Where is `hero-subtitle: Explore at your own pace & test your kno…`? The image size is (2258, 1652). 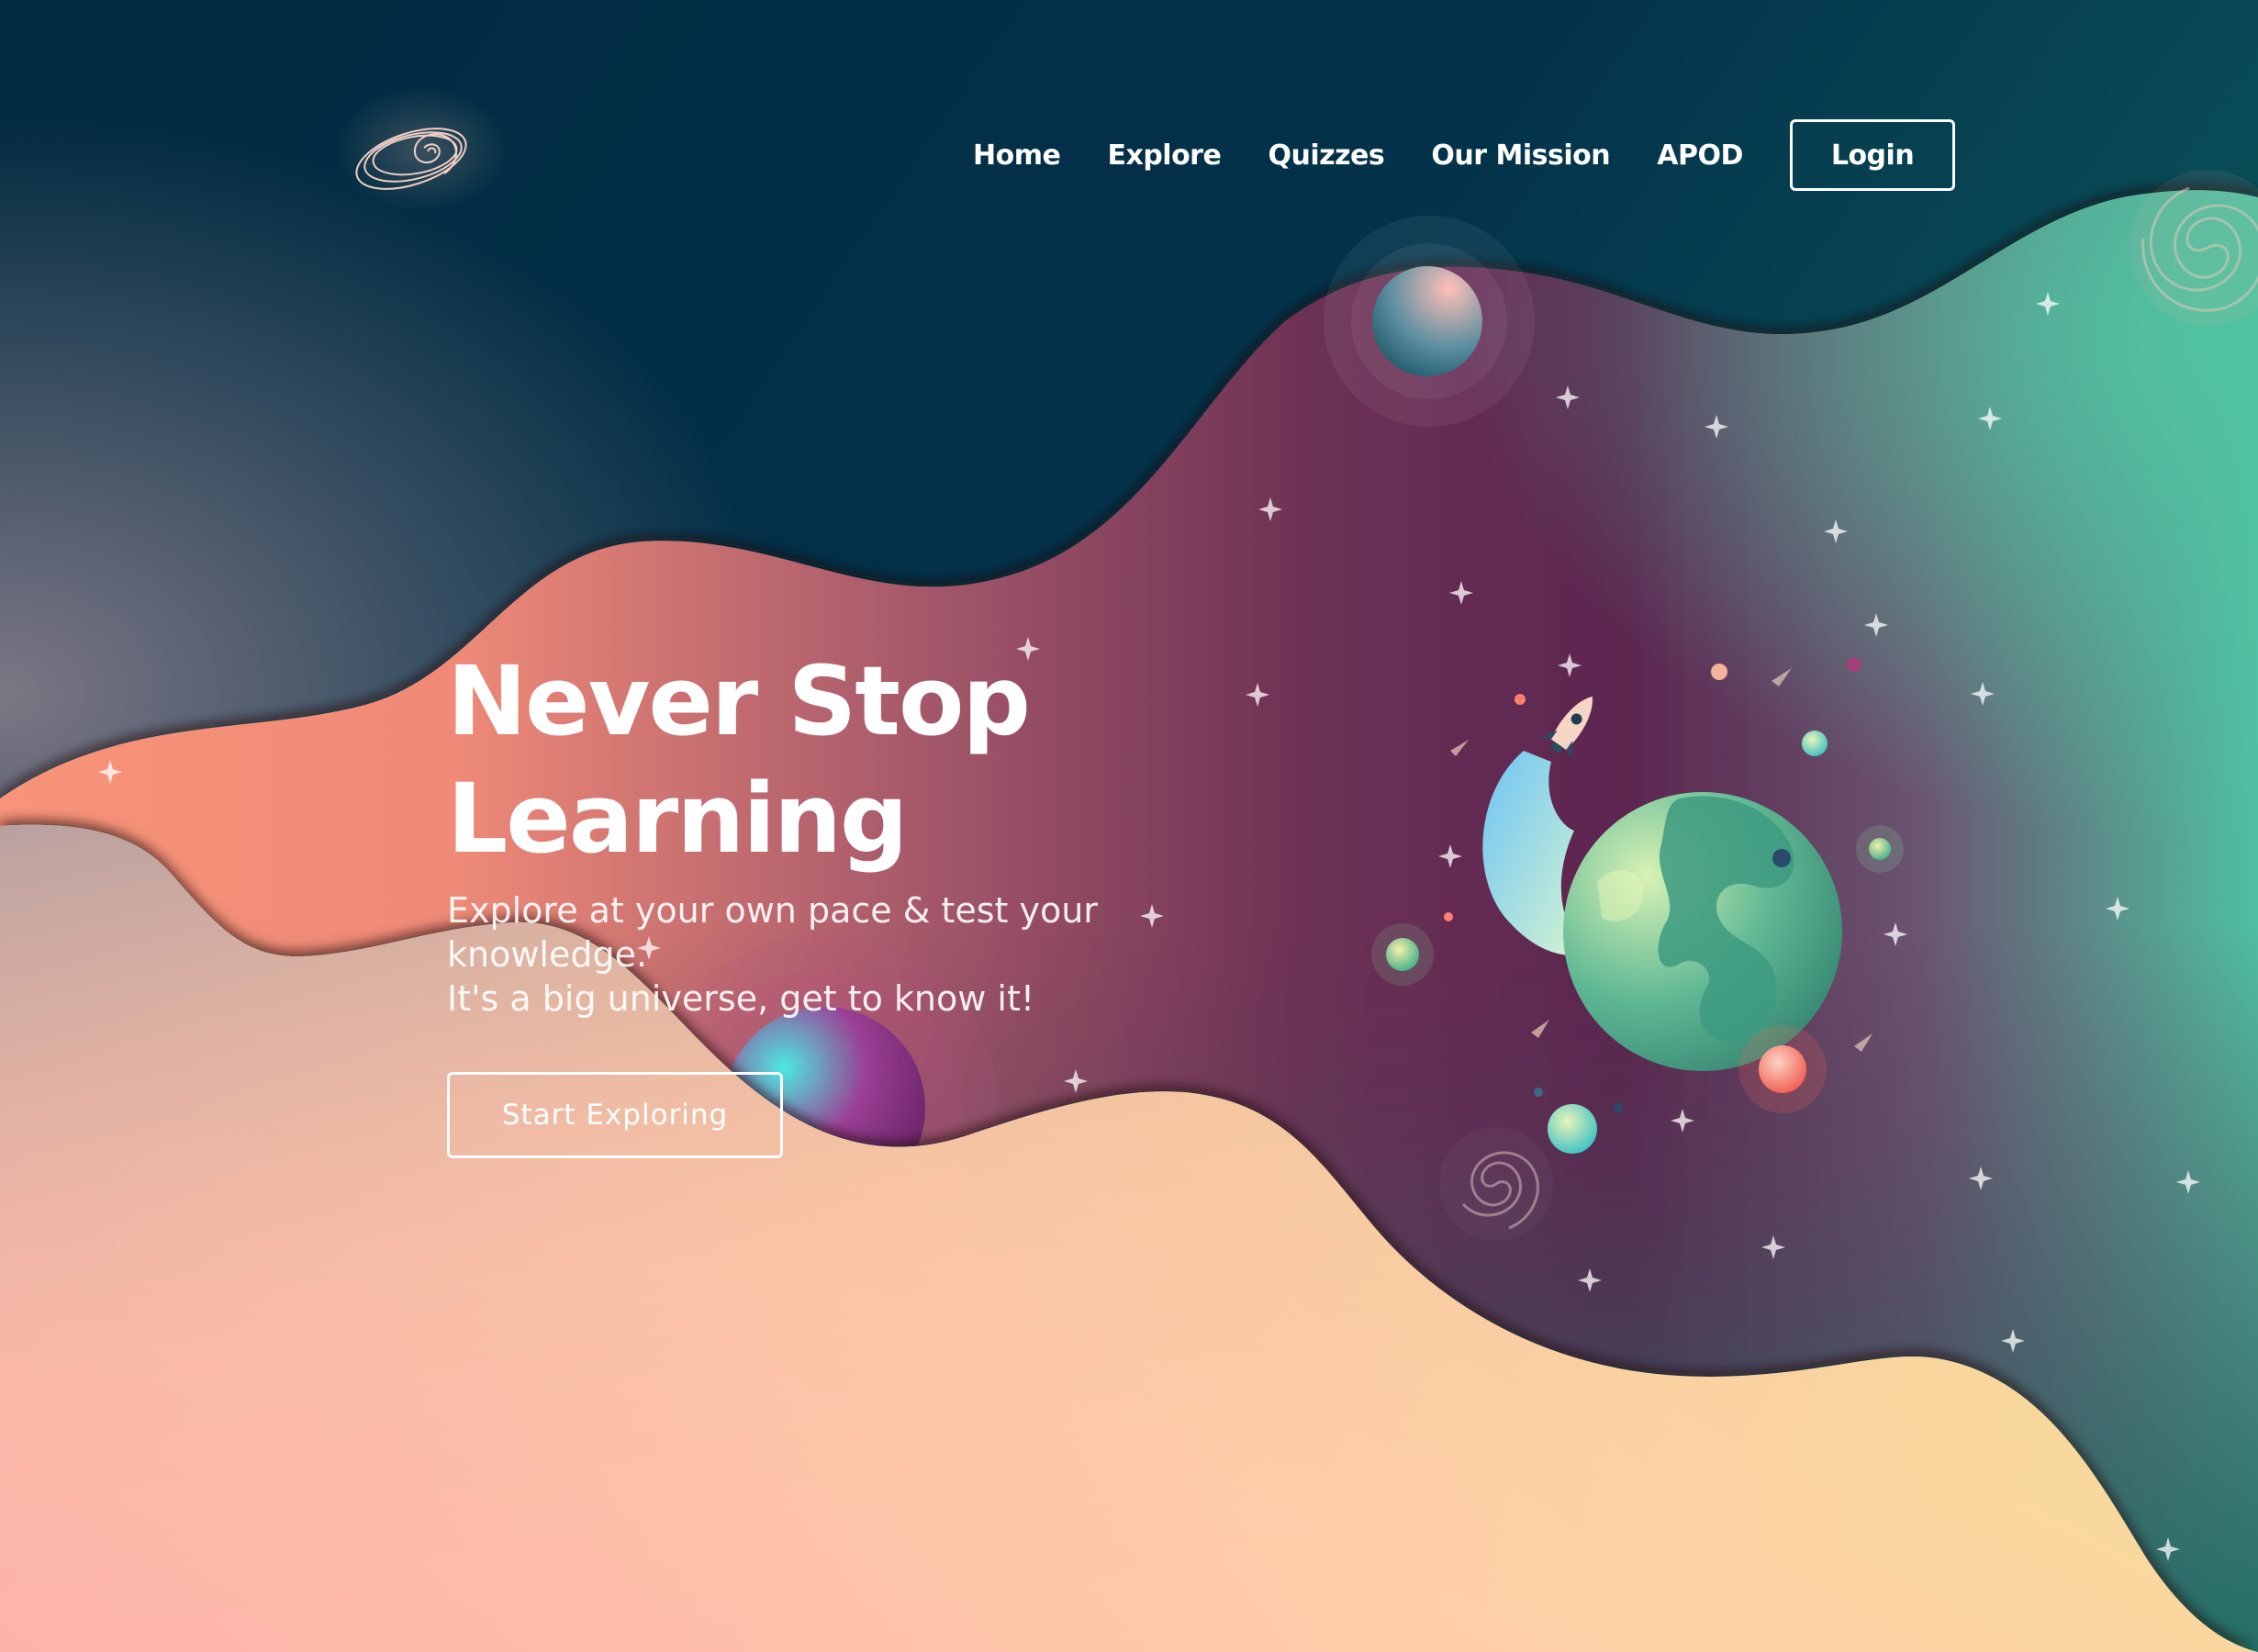 hero-subtitle: Explore at your own pace & test your kno… is located at coordinates (786, 955).